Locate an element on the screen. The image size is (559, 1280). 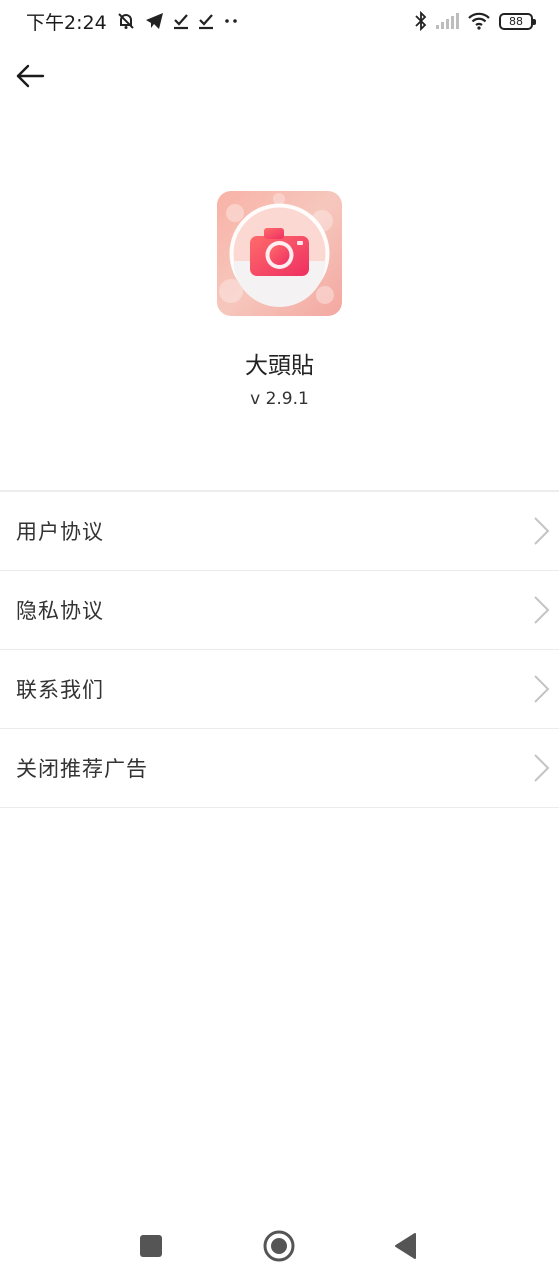
app-version: v 2.9.1 is located at coordinates (279, 399).